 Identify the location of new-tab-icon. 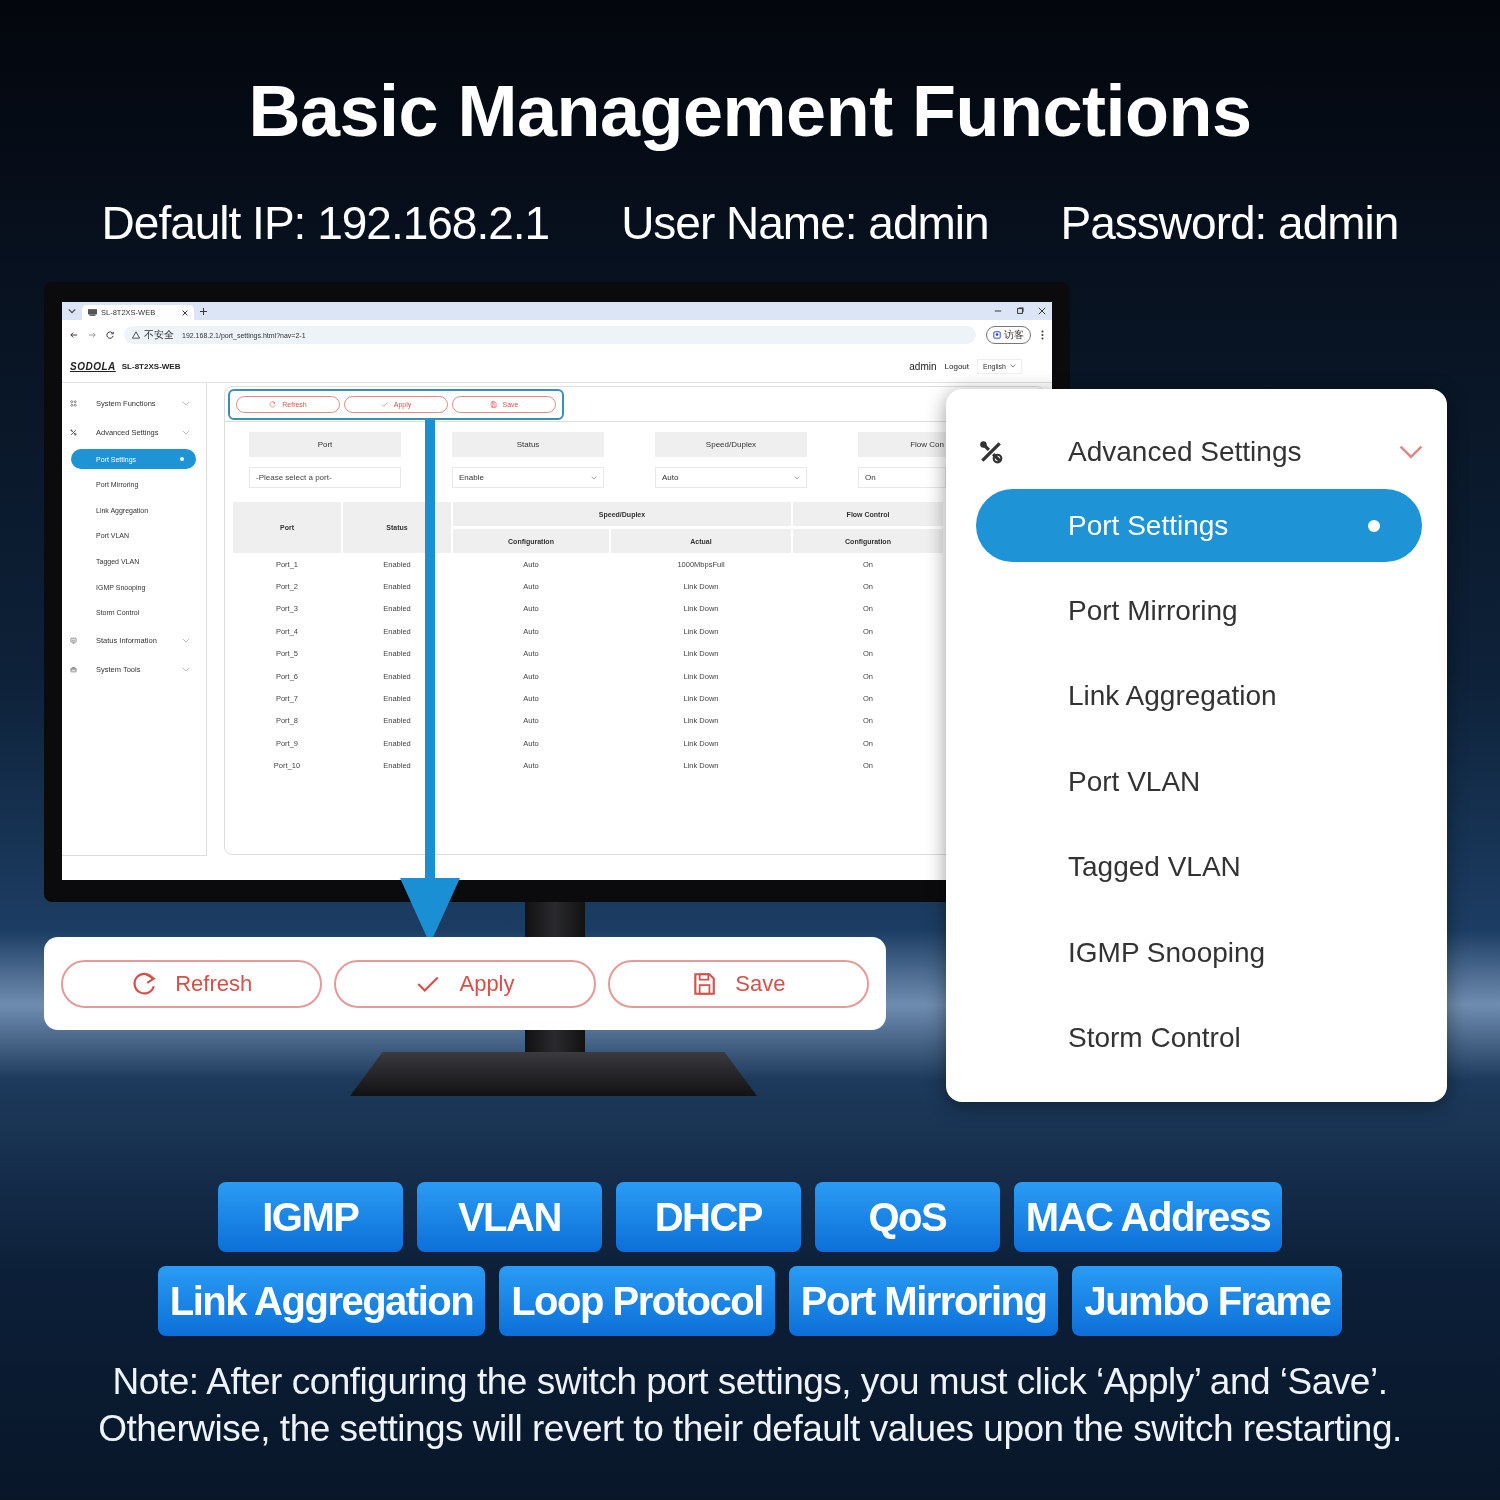
(203, 311).